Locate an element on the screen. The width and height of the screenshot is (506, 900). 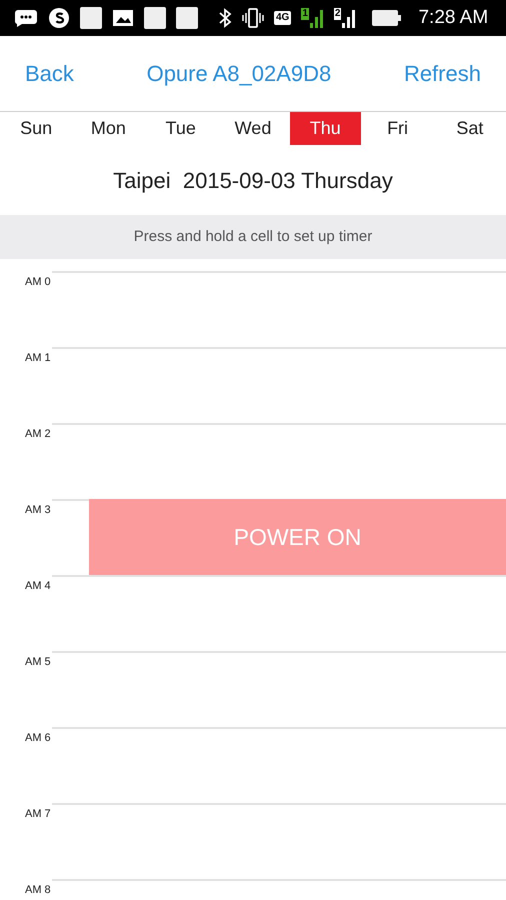
hour-label: AM 6 is located at coordinates (38, 738).